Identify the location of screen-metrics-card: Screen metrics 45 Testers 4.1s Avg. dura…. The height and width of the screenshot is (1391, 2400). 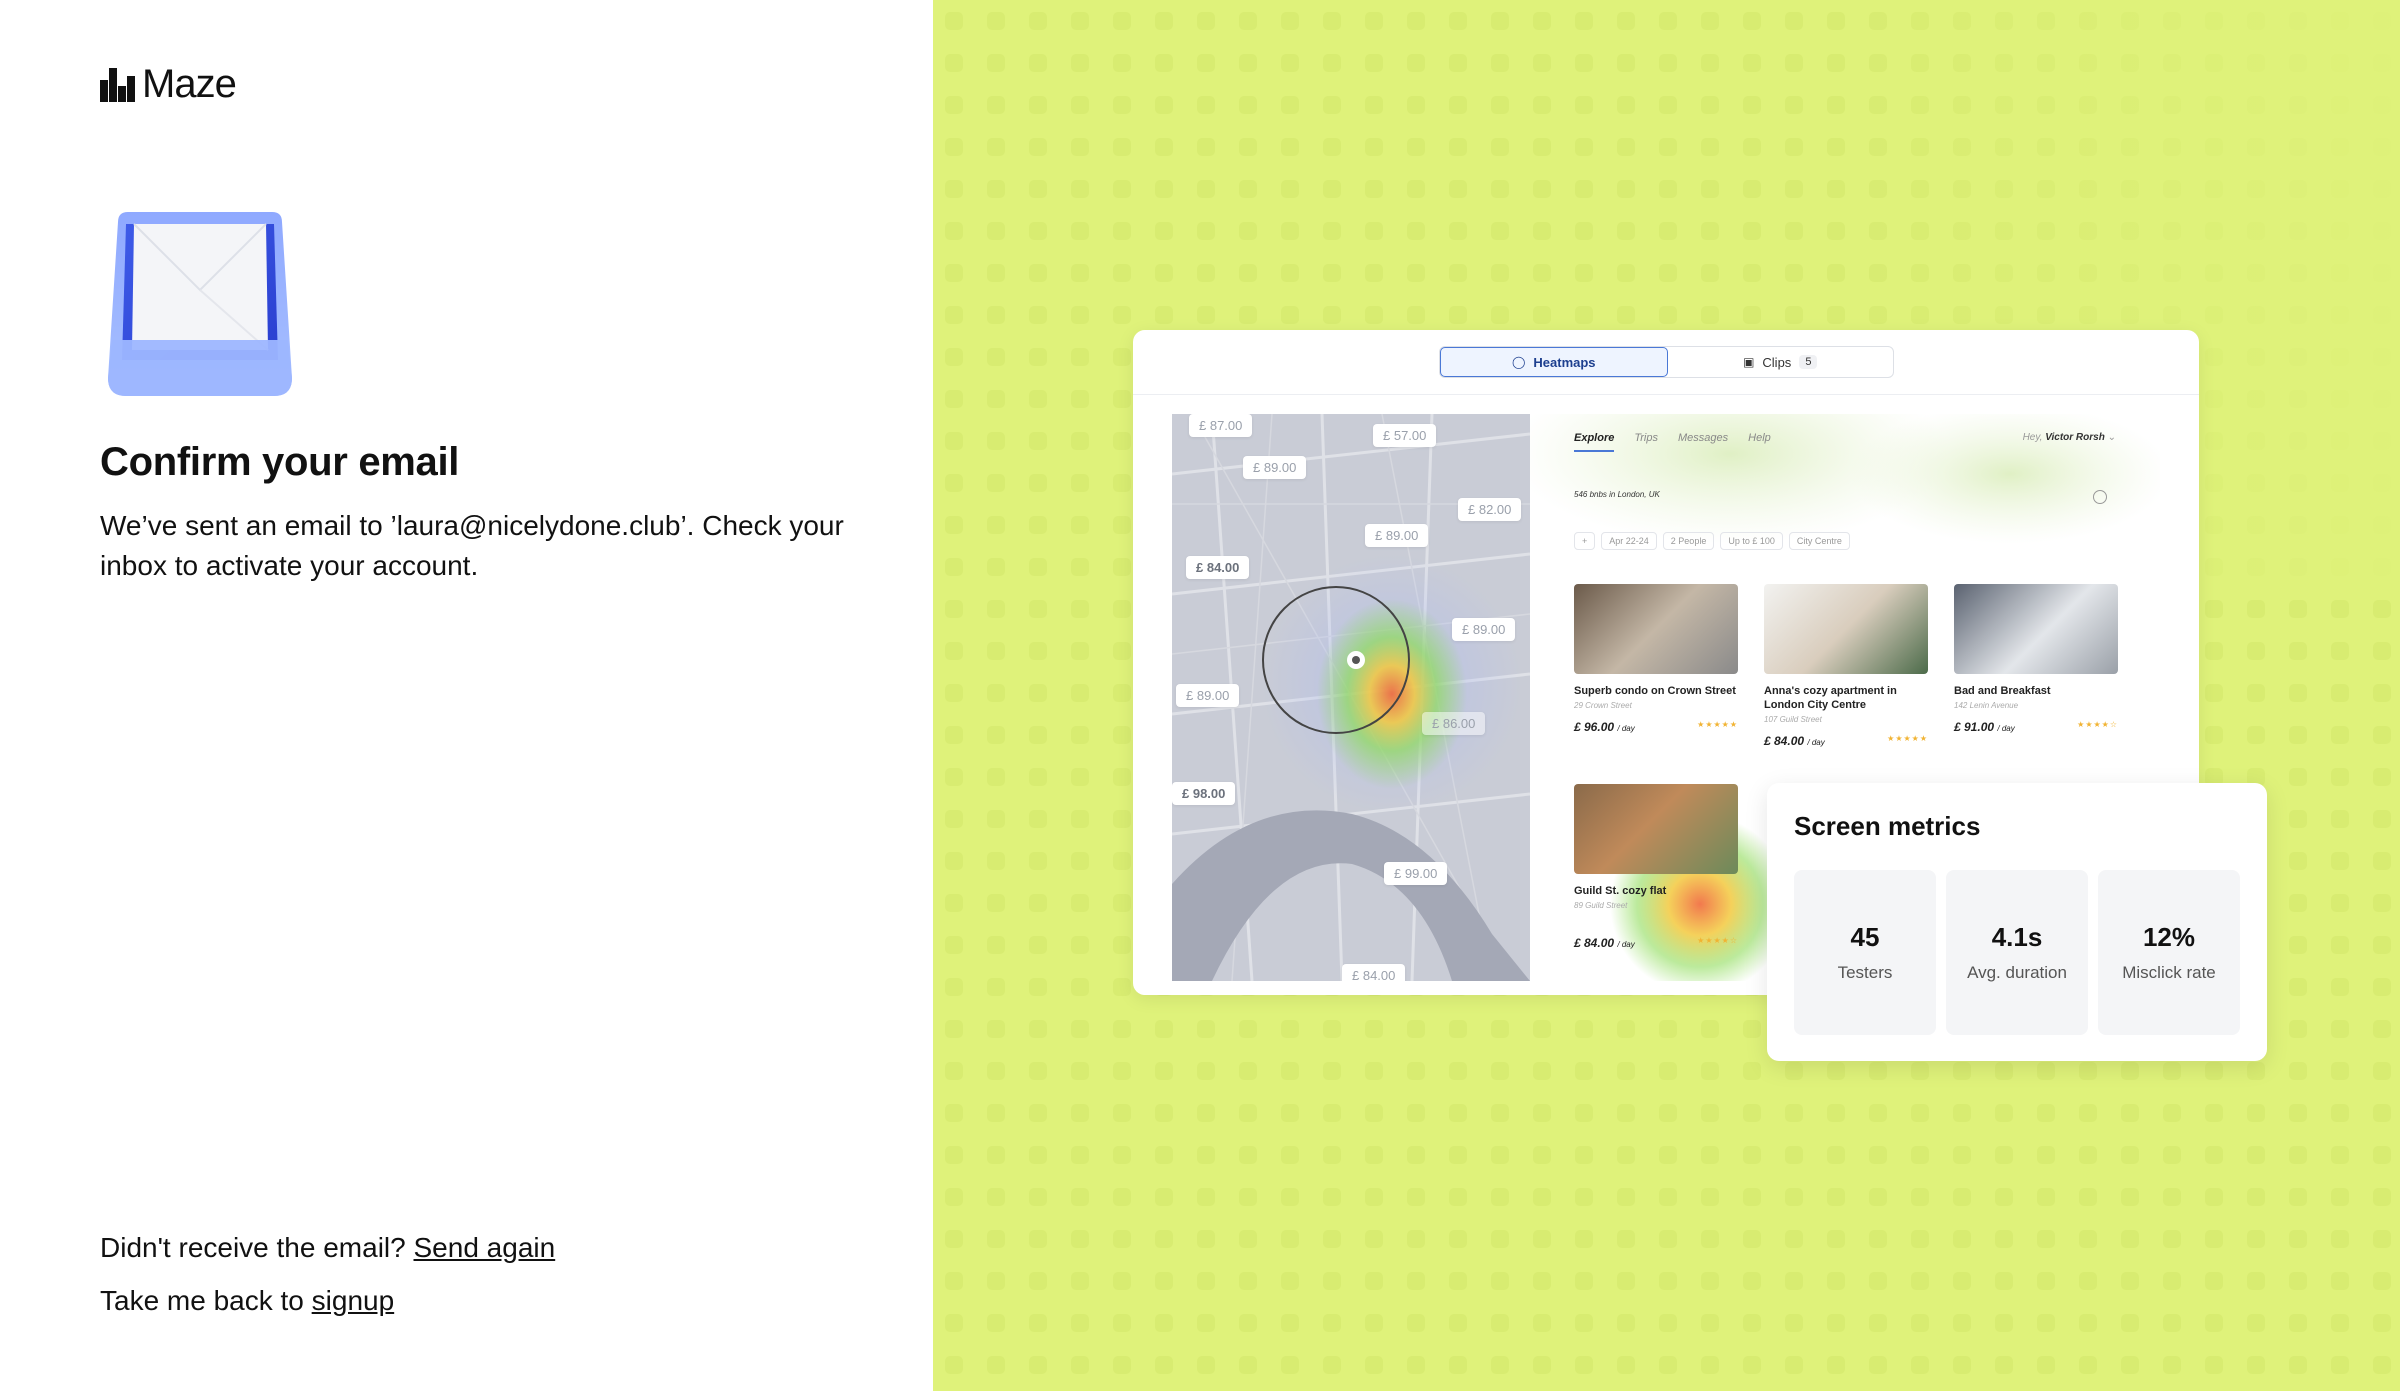
(2017, 922).